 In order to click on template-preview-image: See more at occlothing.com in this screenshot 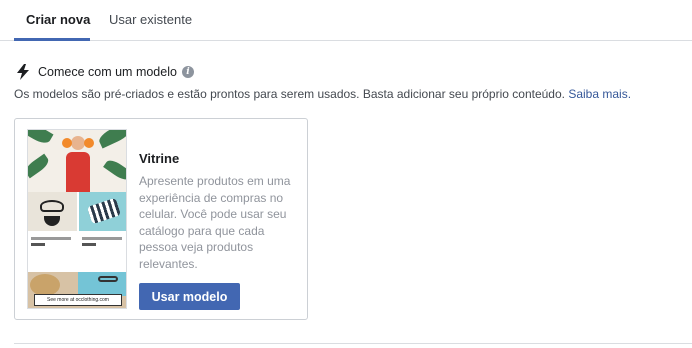, I will do `click(77, 219)`.